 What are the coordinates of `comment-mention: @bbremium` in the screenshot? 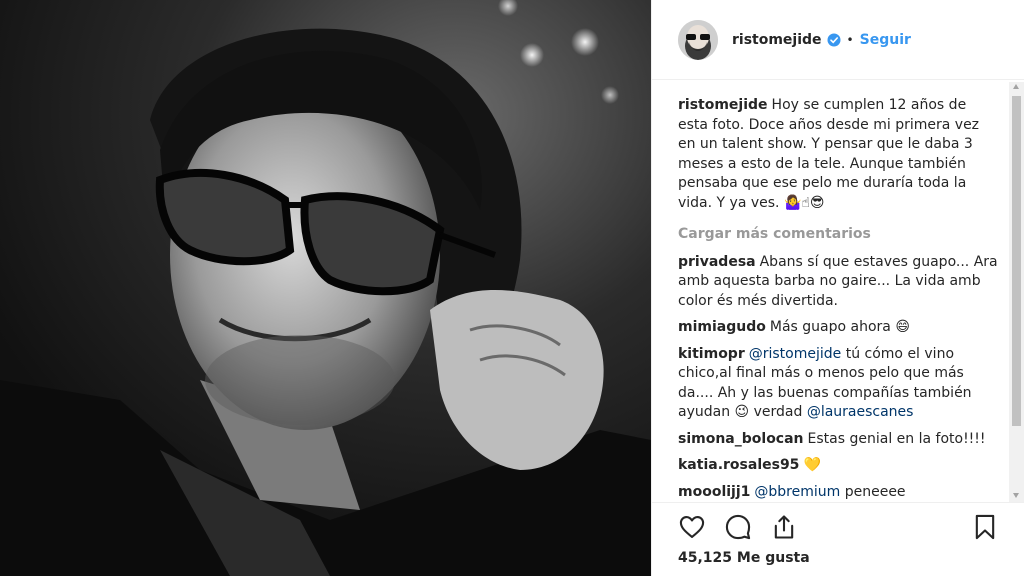 It's located at (797, 492).